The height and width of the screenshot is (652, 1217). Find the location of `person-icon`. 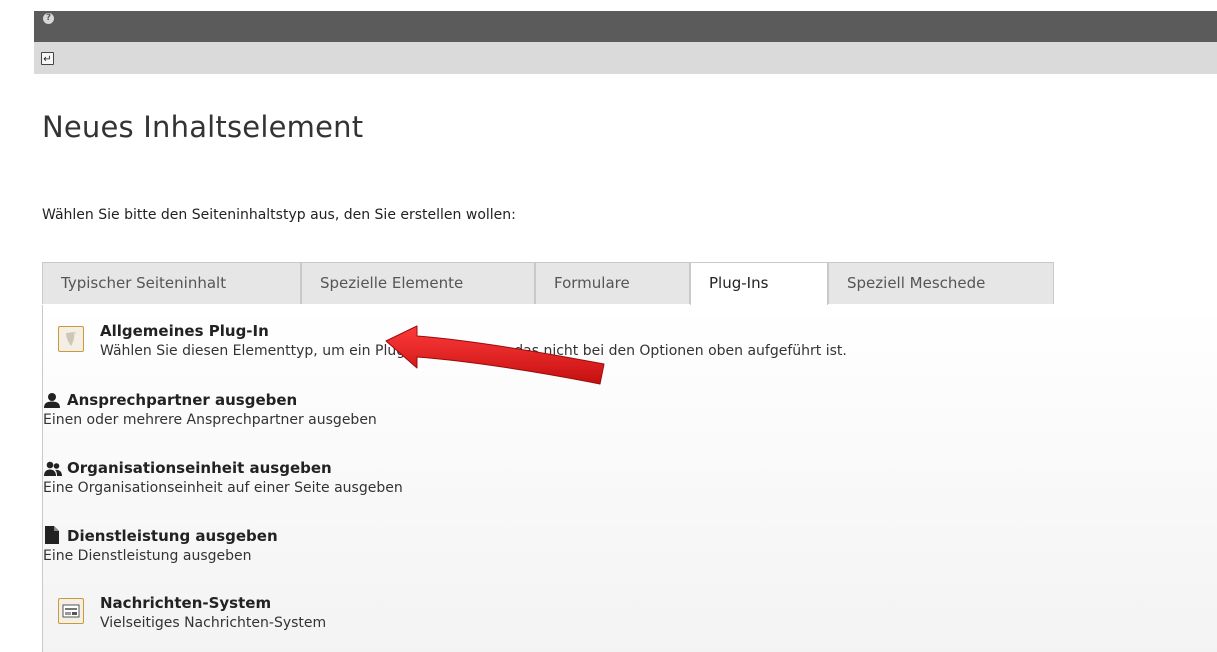

person-icon is located at coordinates (52, 400).